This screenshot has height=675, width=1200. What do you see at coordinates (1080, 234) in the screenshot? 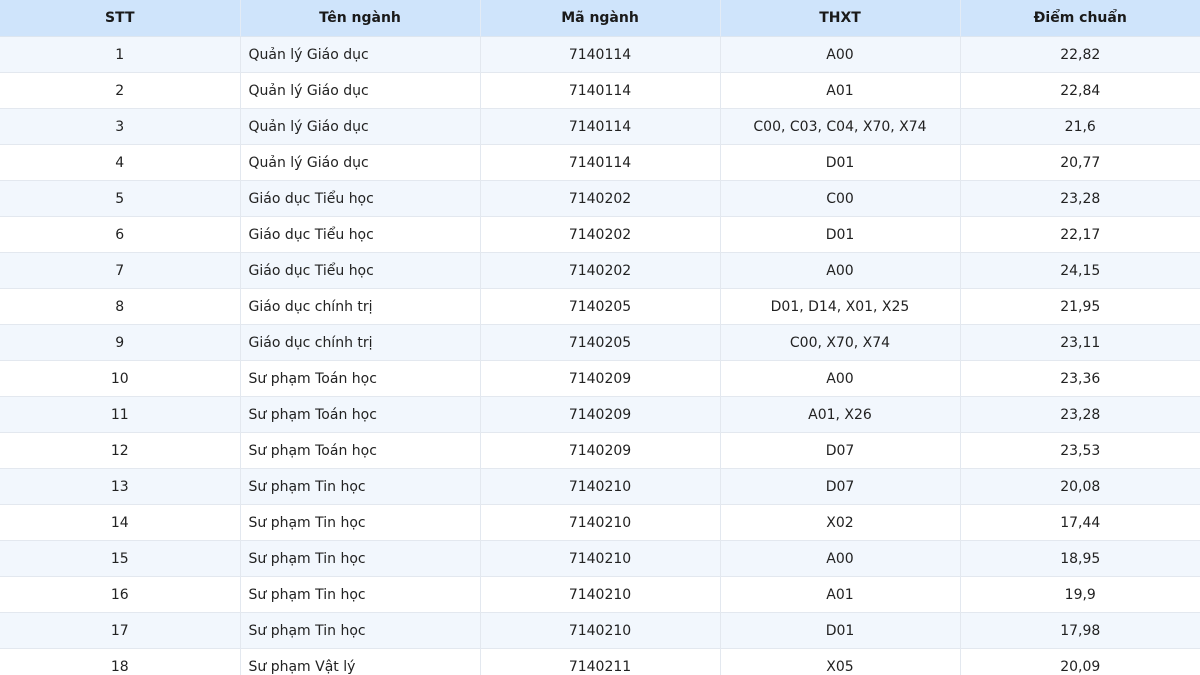
I see `cutoff-score-cell: 22,17` at bounding box center [1080, 234].